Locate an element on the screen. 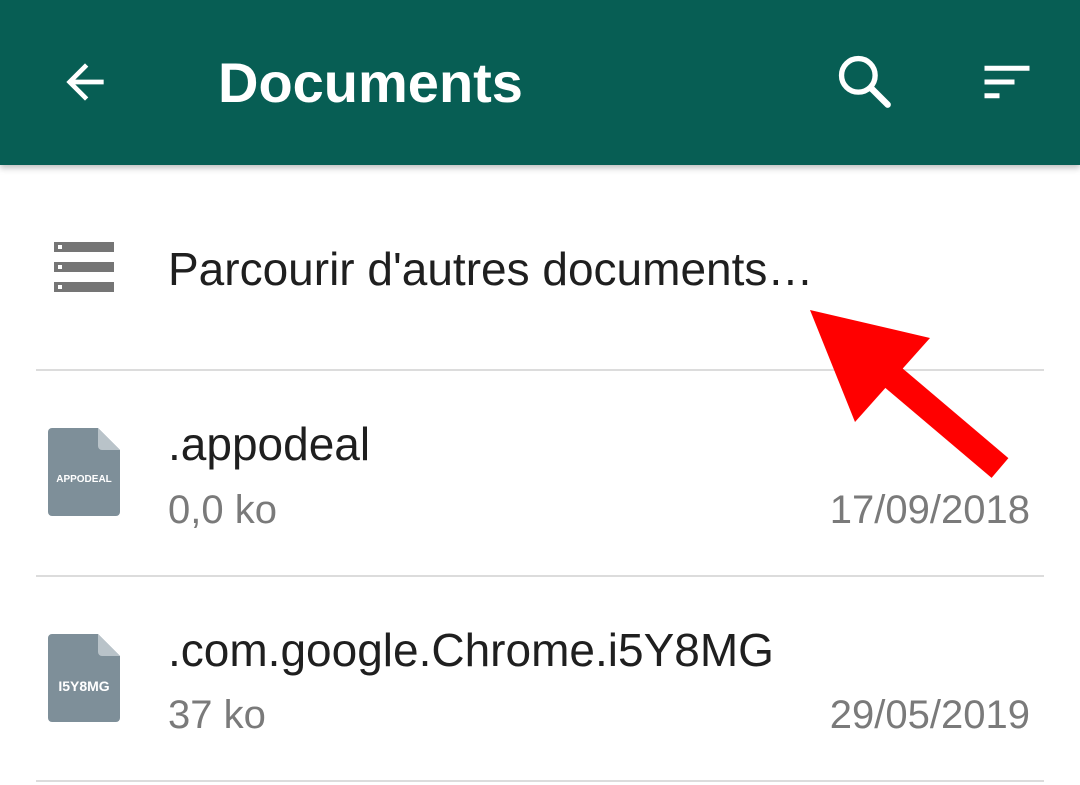 The height and width of the screenshot is (785, 1080). search-button is located at coordinates (865, 82).